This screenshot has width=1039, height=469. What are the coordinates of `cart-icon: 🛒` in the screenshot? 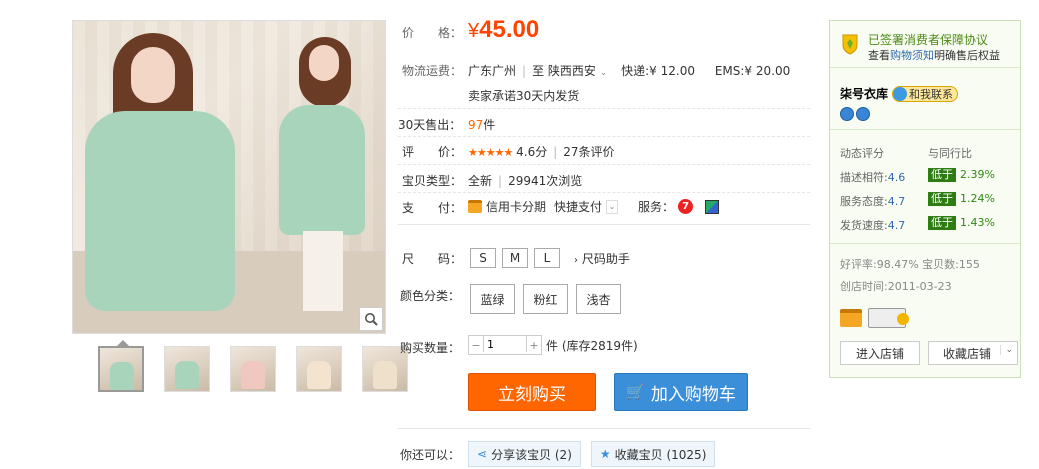 It's located at (635, 392).